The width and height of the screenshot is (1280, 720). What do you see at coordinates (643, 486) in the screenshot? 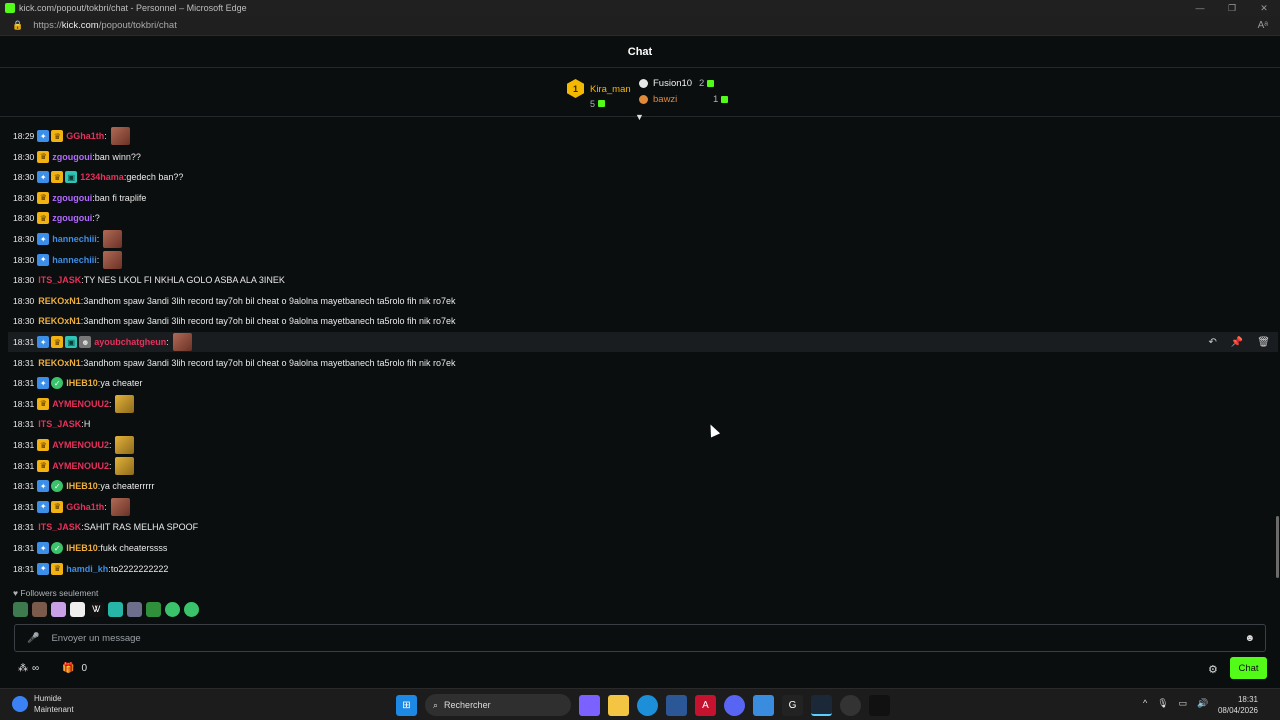
I see `chat-message: 18:31 ✦ ✓ IHEB10: ya cheaterrrrr` at bounding box center [643, 486].